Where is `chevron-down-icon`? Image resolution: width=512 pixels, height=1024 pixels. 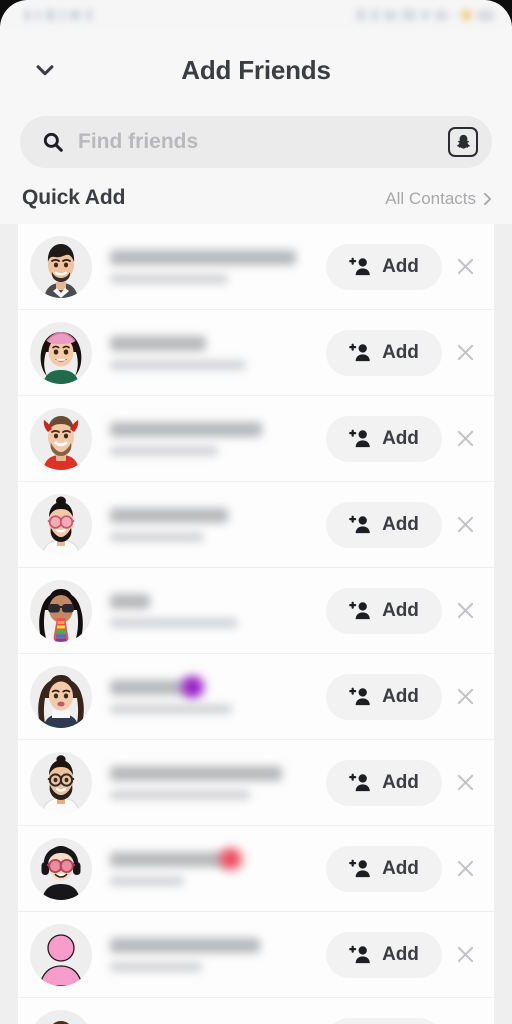 chevron-down-icon is located at coordinates (45, 70).